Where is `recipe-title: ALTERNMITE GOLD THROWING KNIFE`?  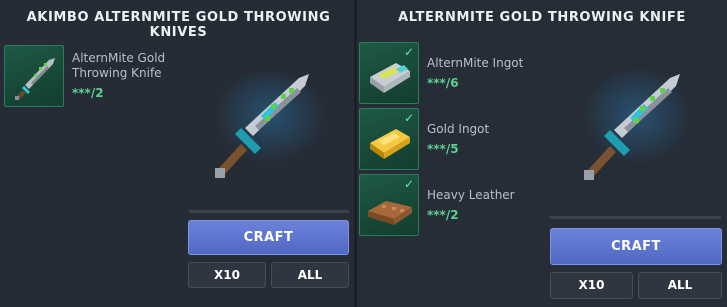 recipe-title: ALTERNMITE GOLD THROWING KNIFE is located at coordinates (542, 17).